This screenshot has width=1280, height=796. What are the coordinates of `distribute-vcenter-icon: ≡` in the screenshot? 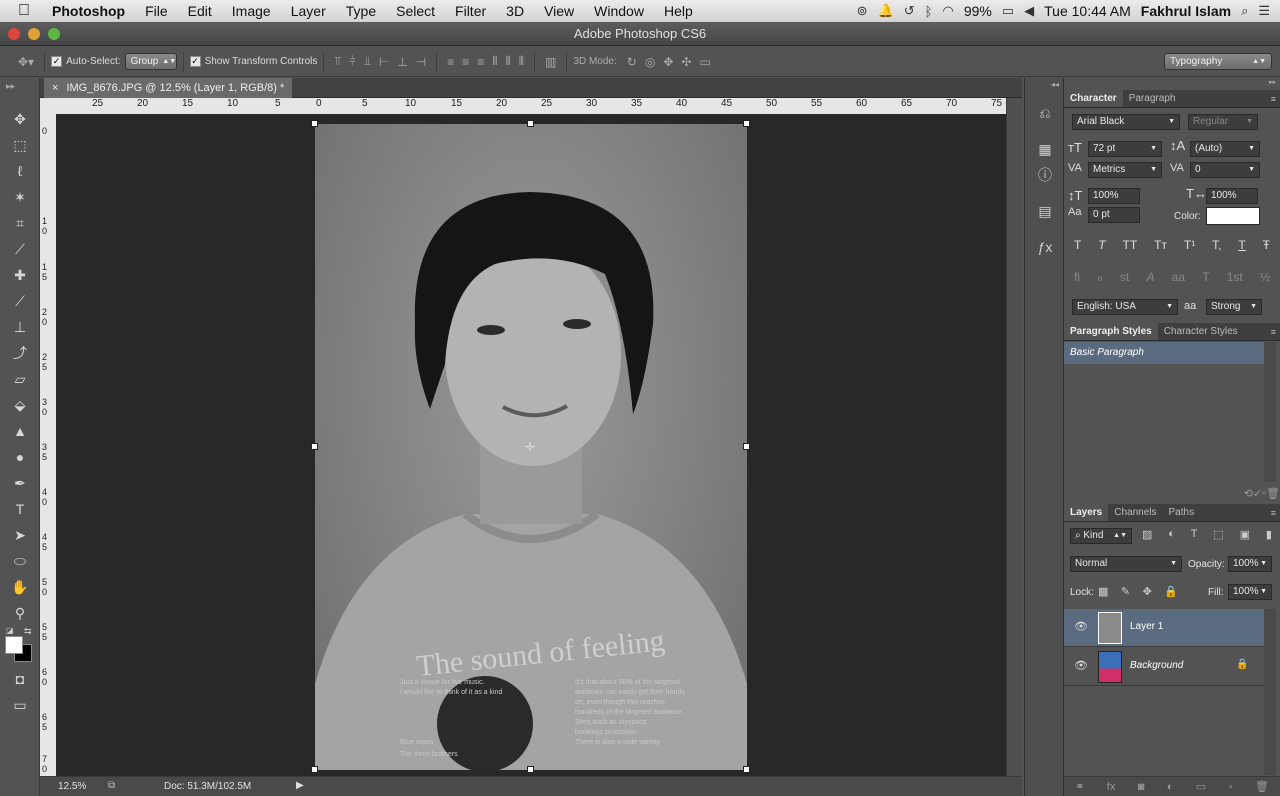 It's located at (465, 62).